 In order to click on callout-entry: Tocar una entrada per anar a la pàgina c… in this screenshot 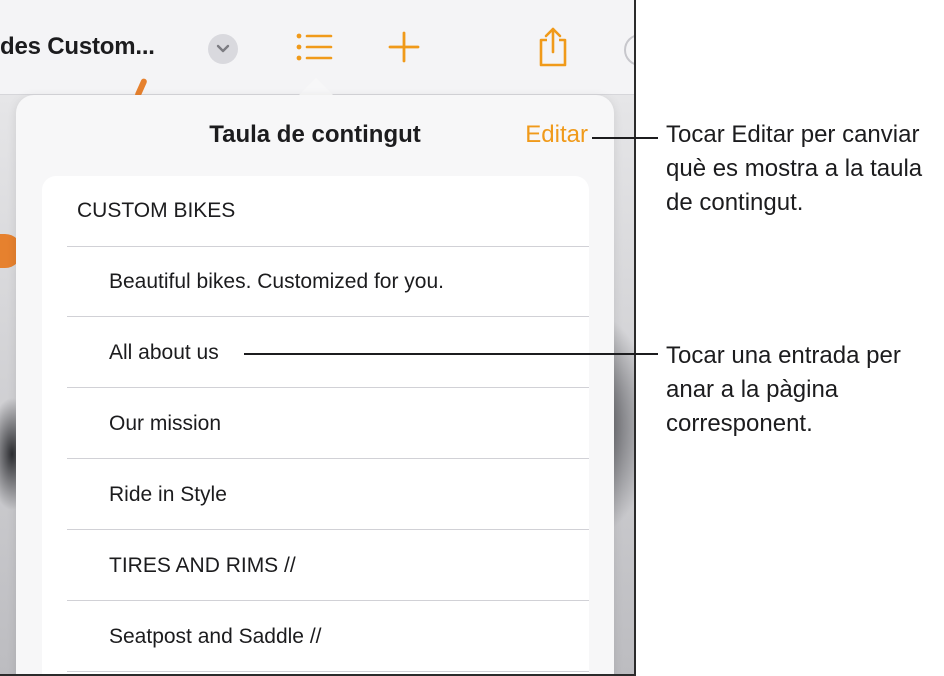, I will do `click(783, 389)`.